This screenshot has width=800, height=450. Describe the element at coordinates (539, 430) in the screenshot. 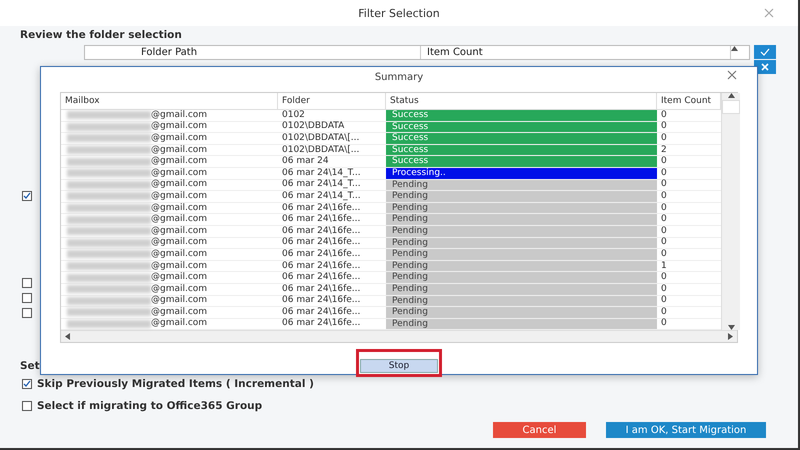

I see `cancel-button: Cancel` at that location.